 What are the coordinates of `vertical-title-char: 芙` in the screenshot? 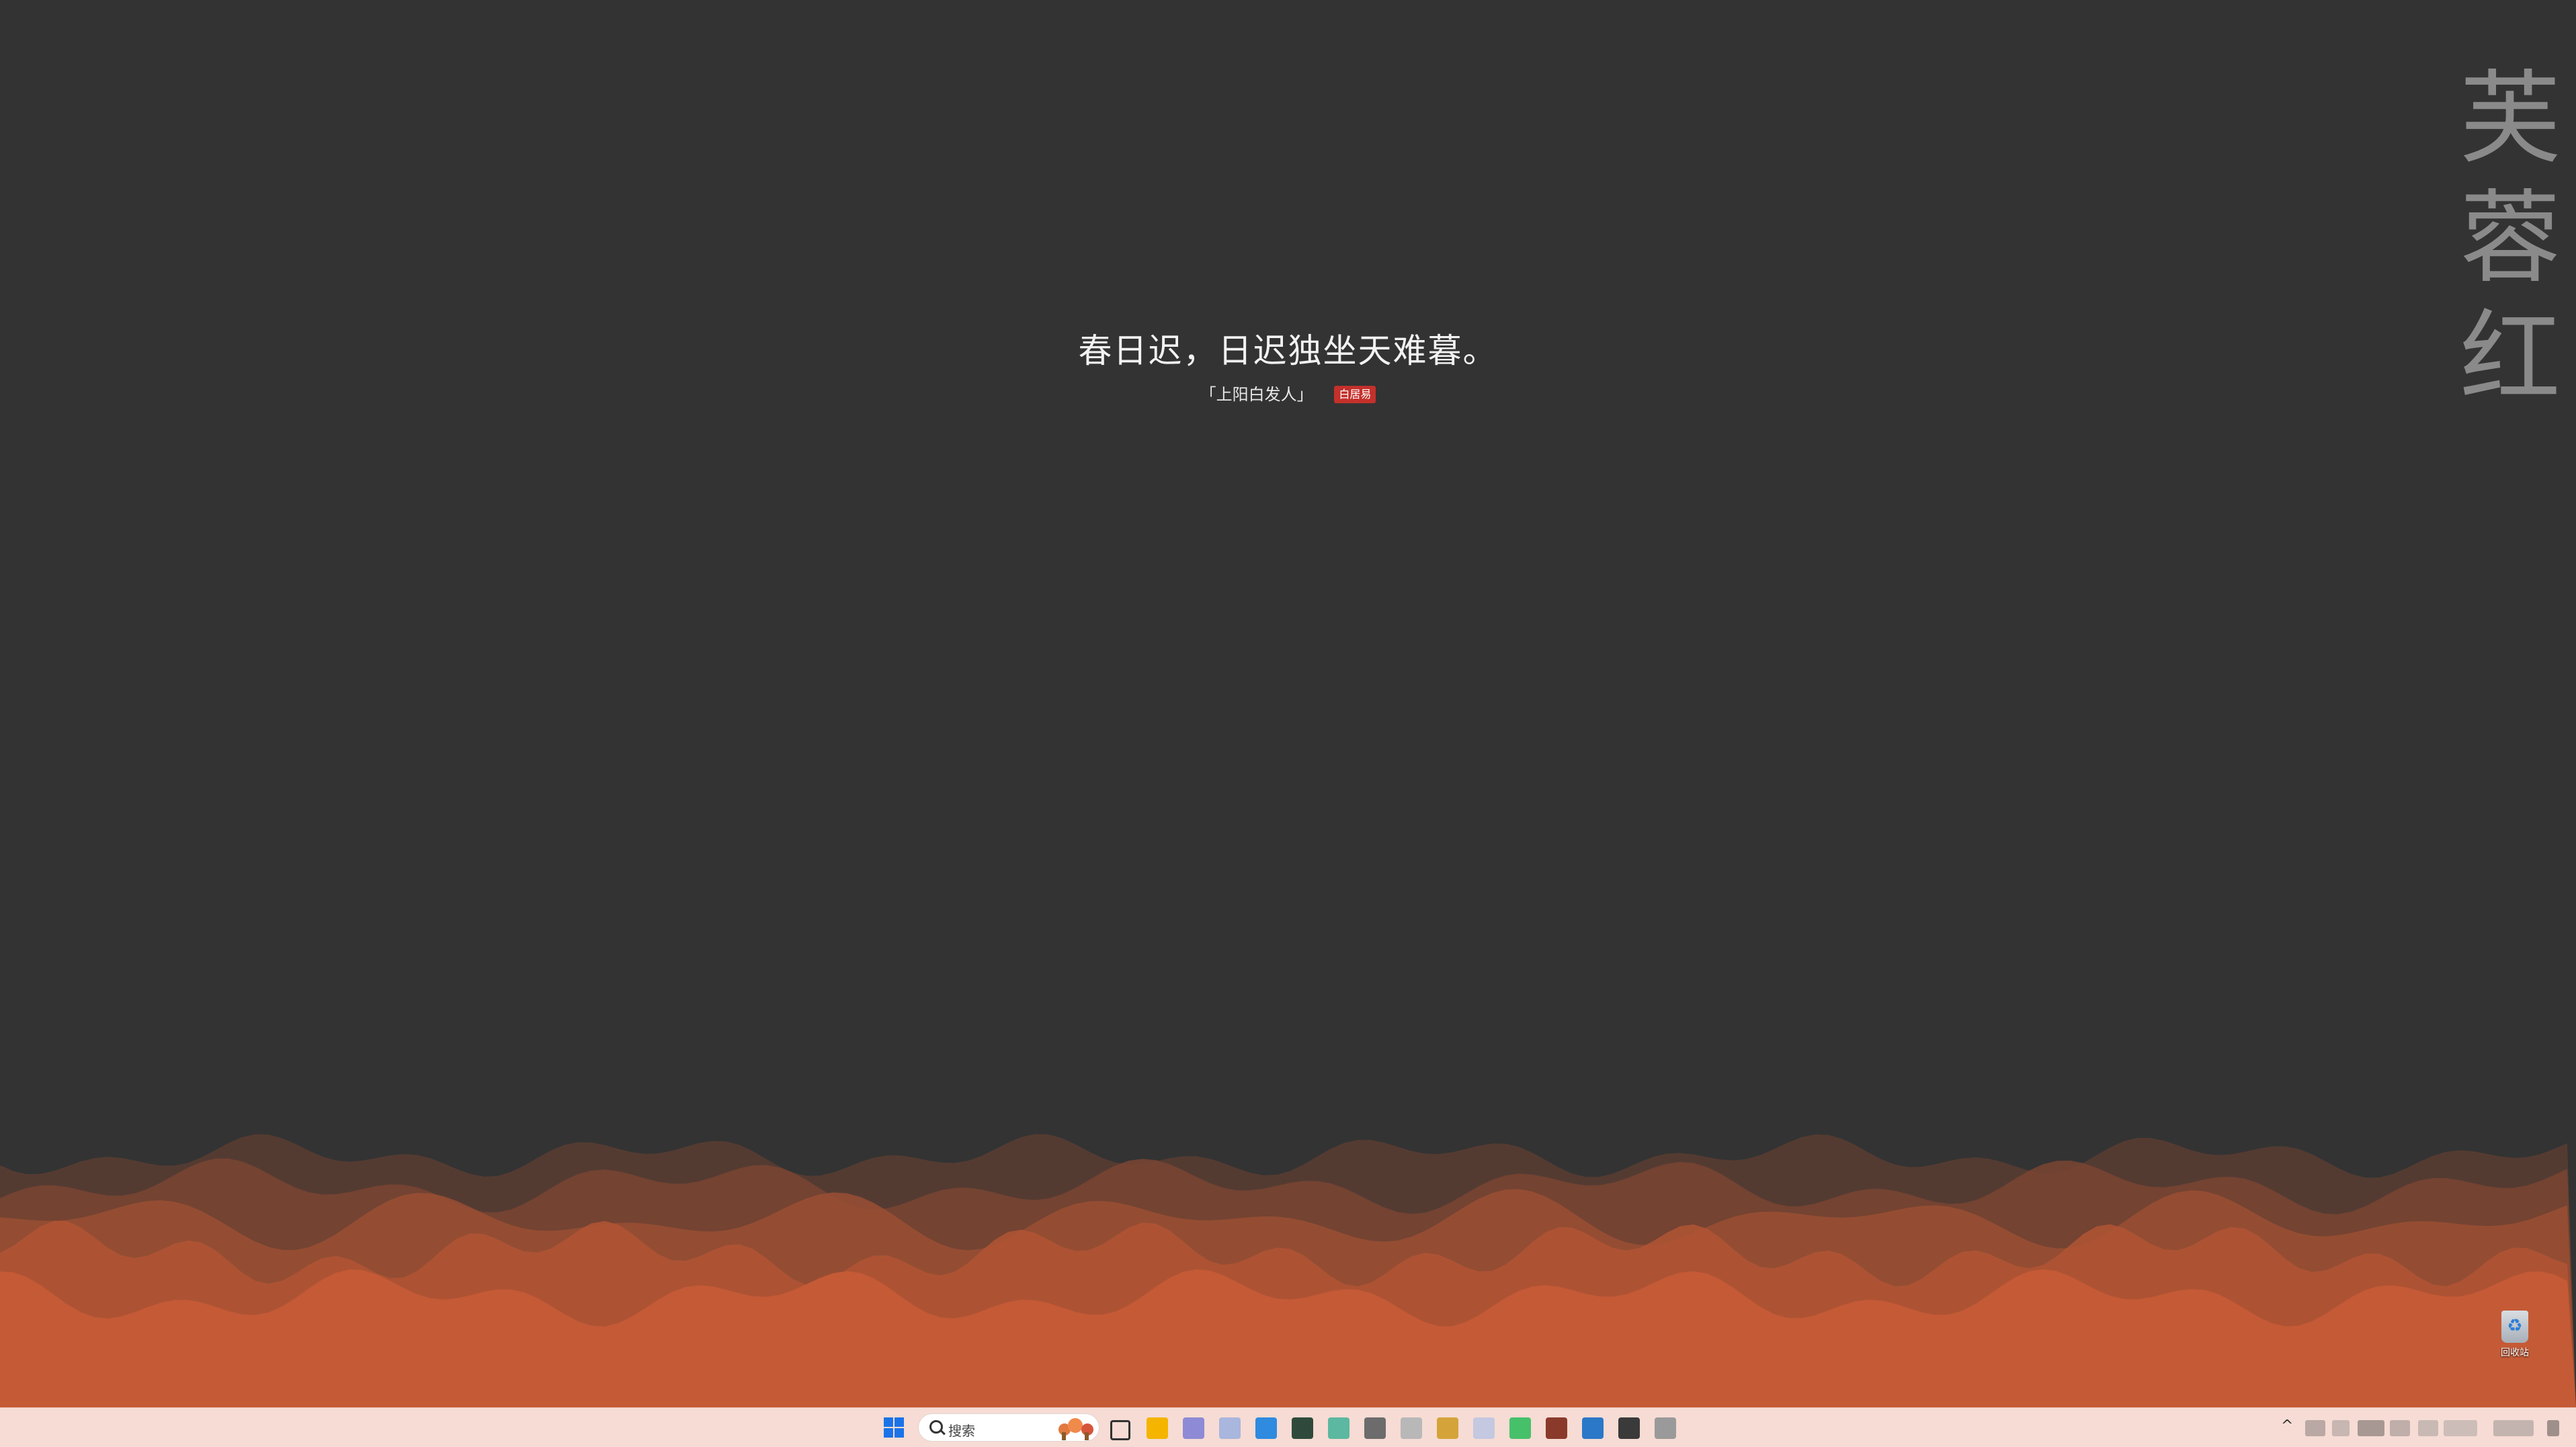 It's located at (2510, 118).